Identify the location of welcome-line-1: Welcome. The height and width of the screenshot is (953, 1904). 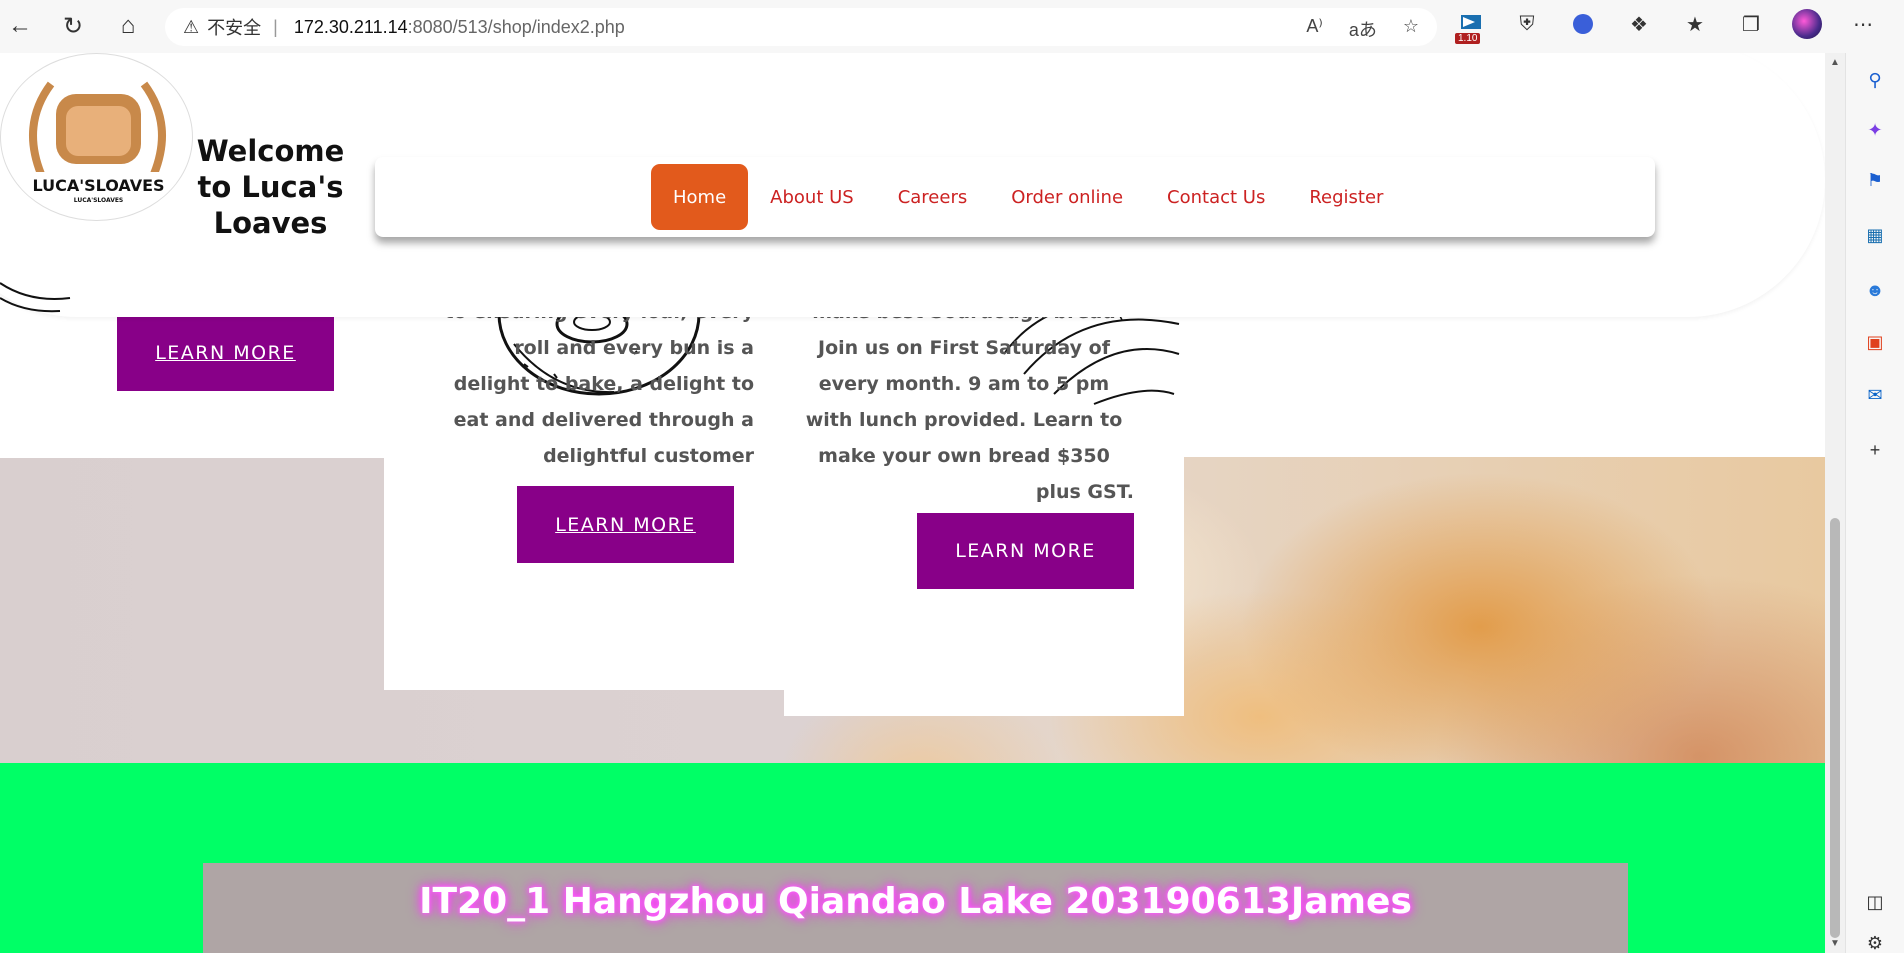
(270, 151).